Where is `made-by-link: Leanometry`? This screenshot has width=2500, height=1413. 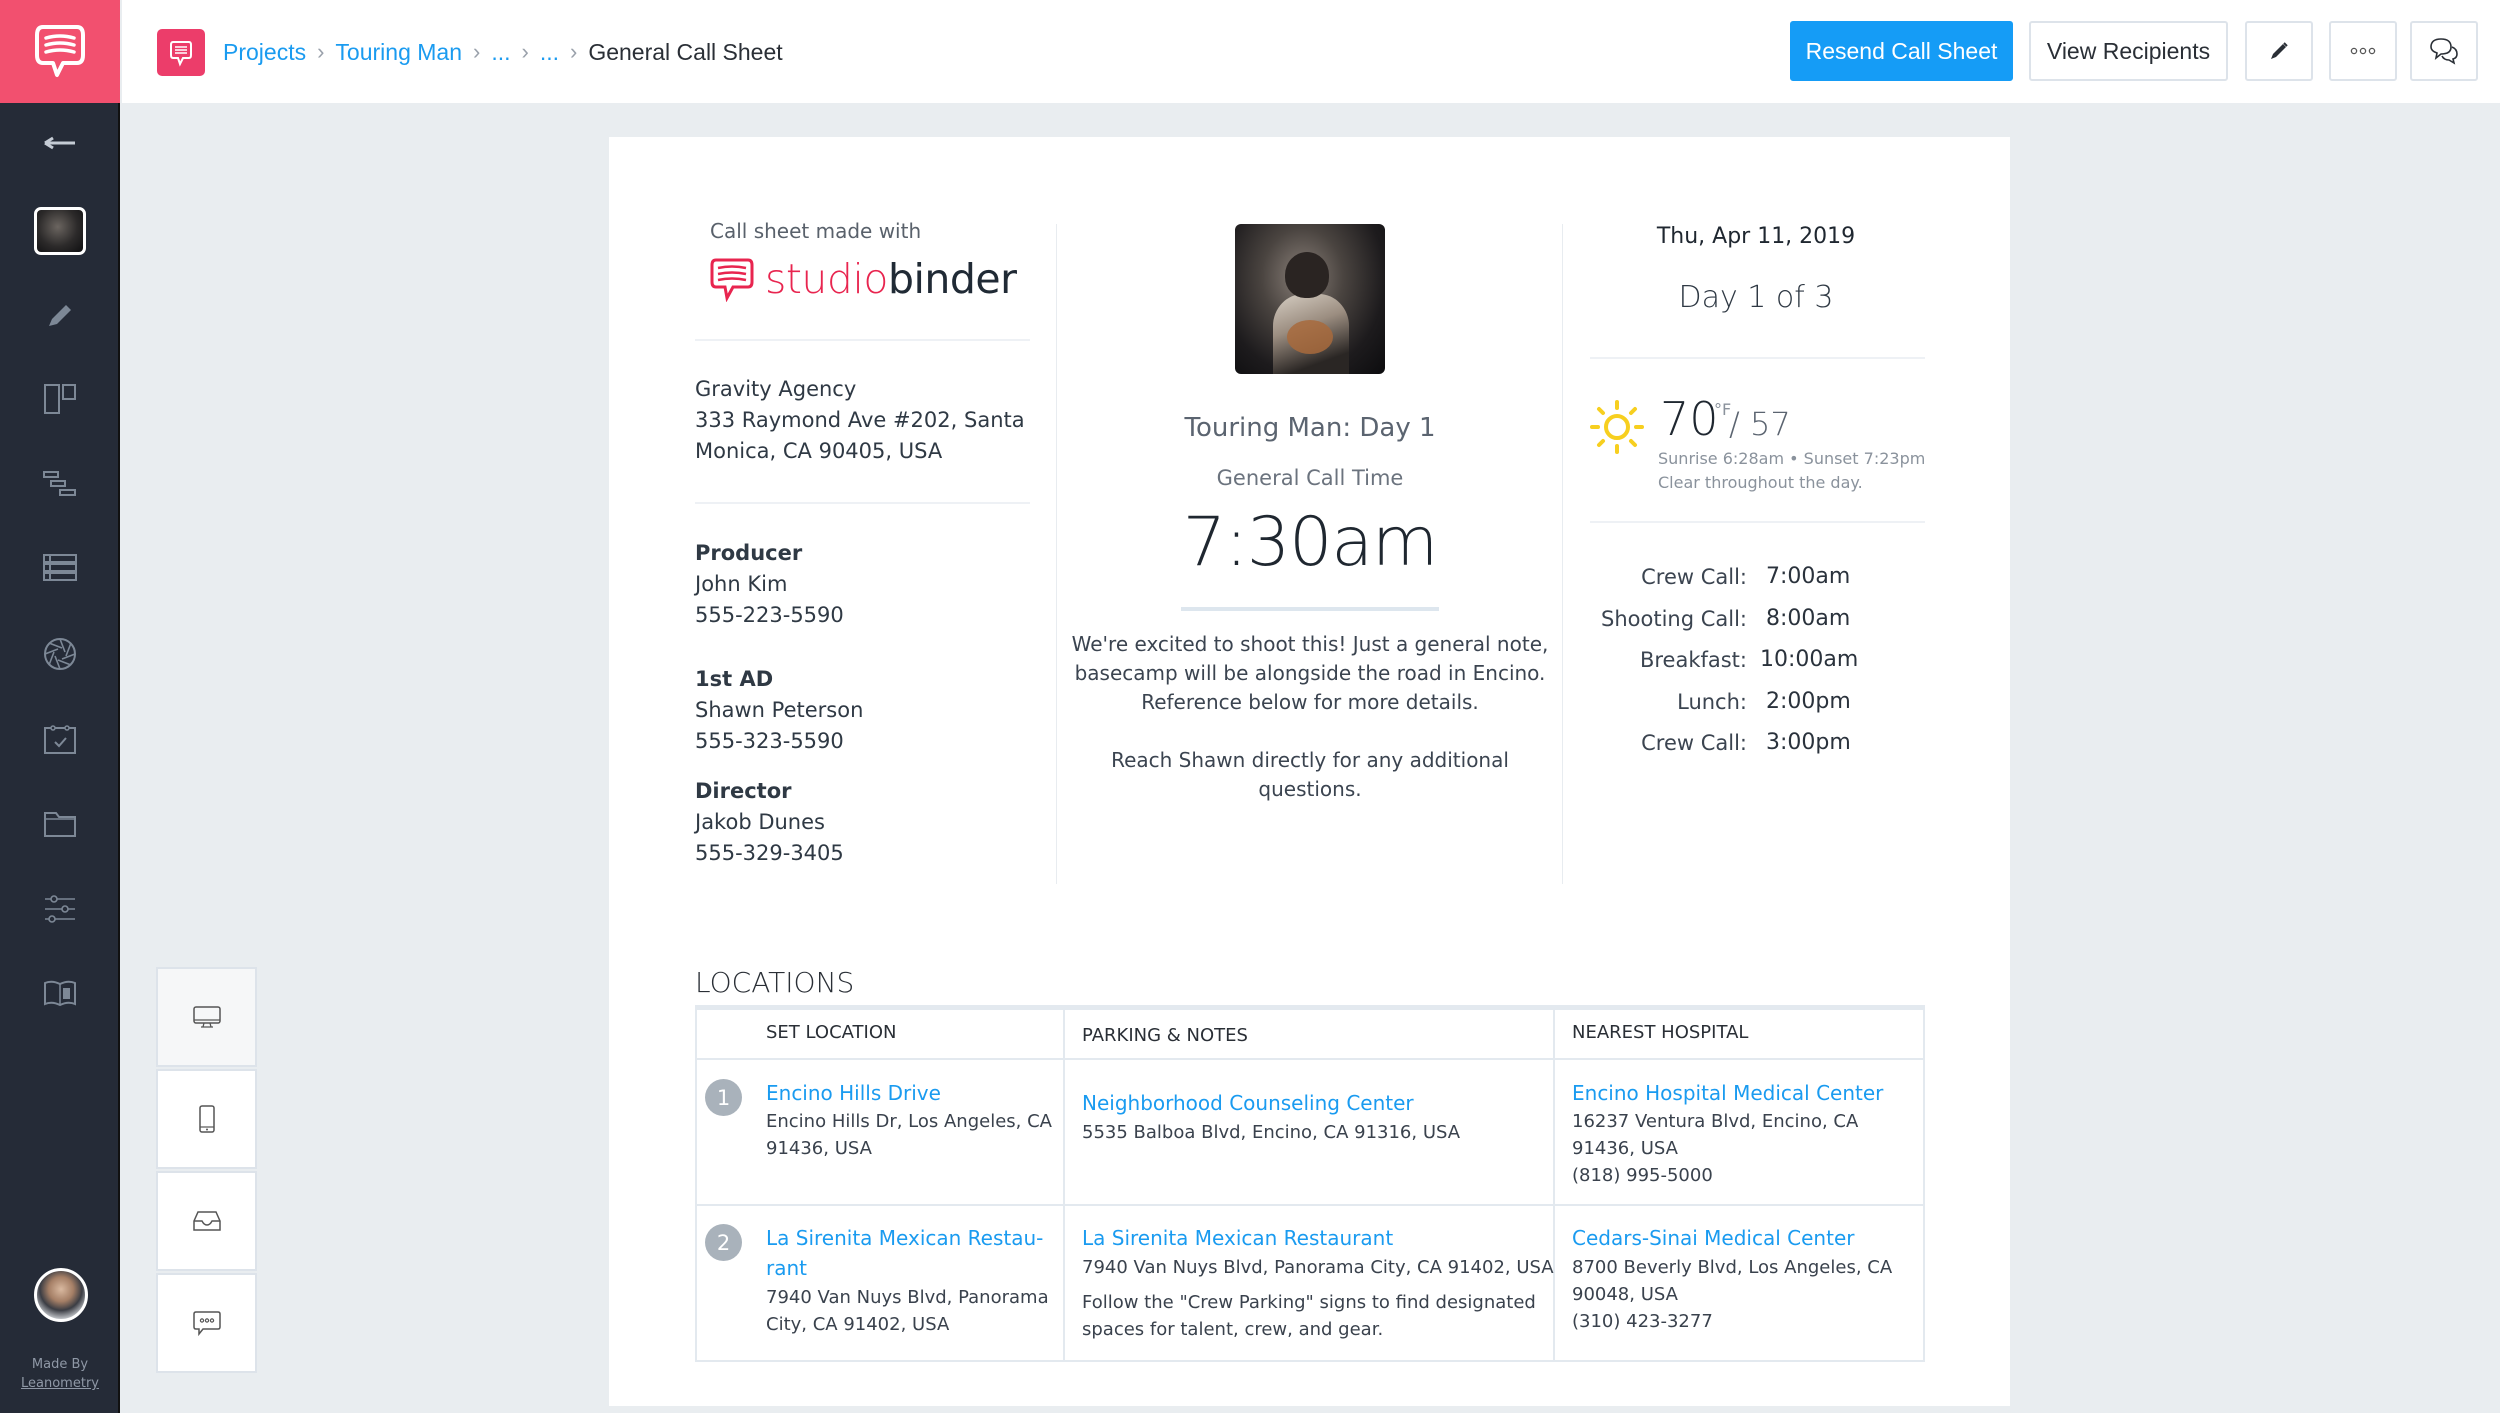
made-by-link: Leanometry is located at coordinates (60, 1383).